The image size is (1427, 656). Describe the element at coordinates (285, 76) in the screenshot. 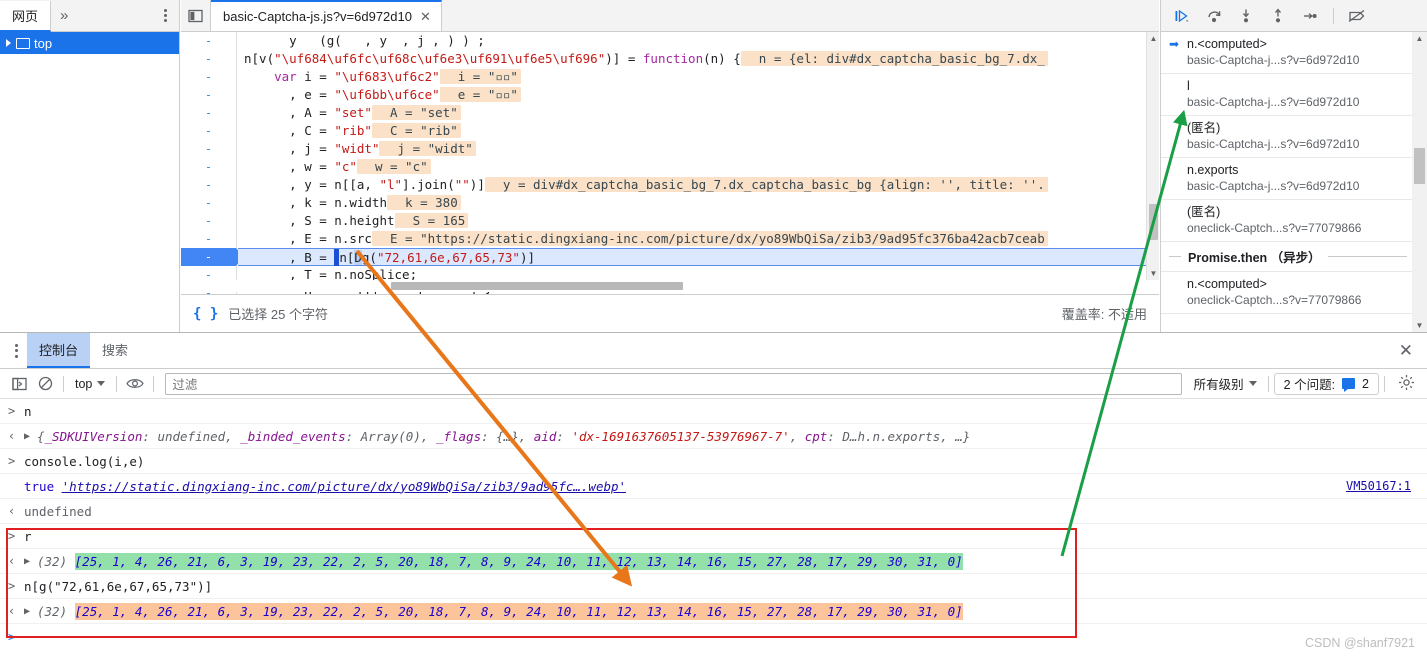

I see `code-token: var` at that location.